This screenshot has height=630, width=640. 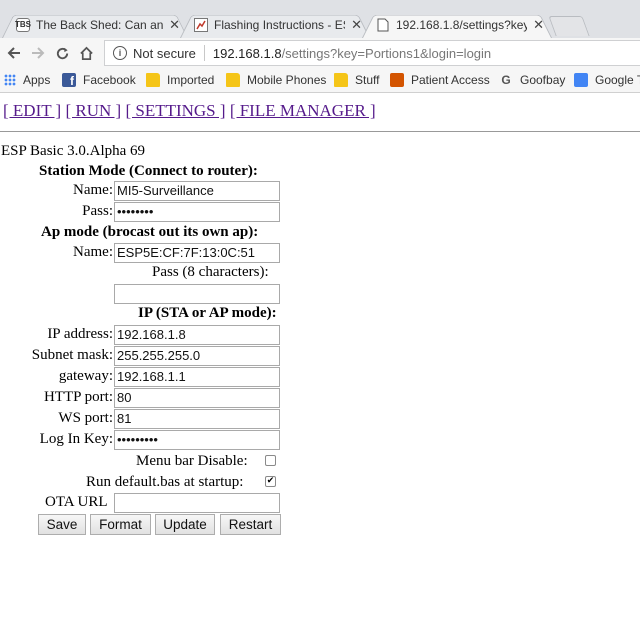 What do you see at coordinates (93, 252) in the screenshot?
I see `ap-name-label: Name:` at bounding box center [93, 252].